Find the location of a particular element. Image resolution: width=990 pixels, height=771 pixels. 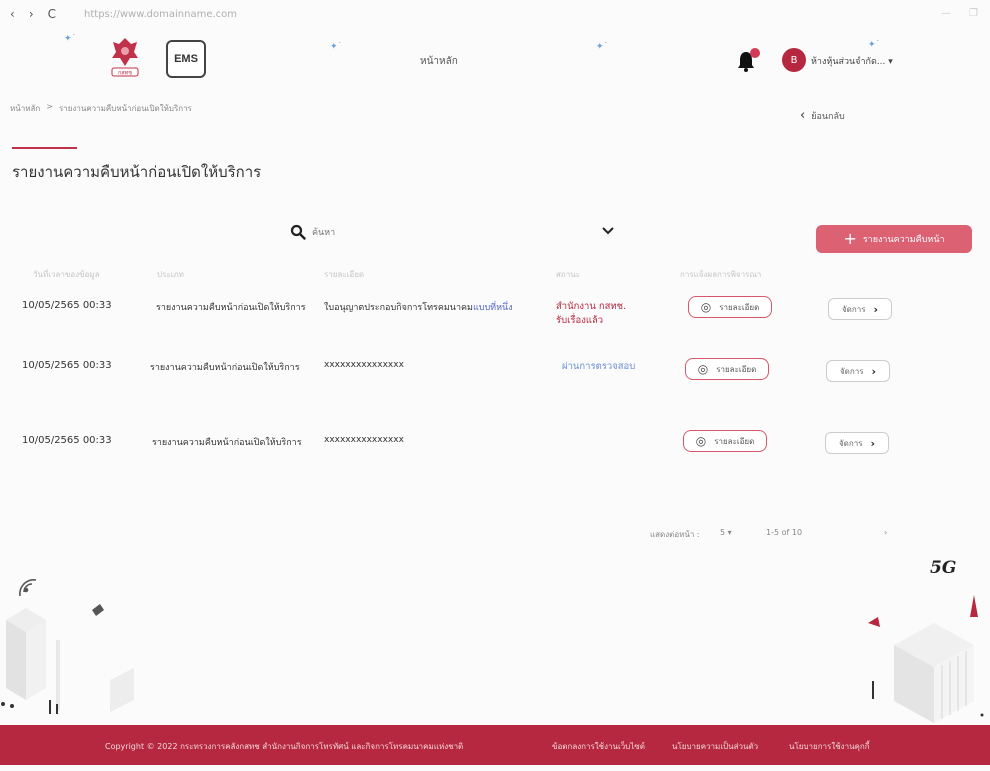

column-header-detail: รายละเอียด is located at coordinates (344, 274).